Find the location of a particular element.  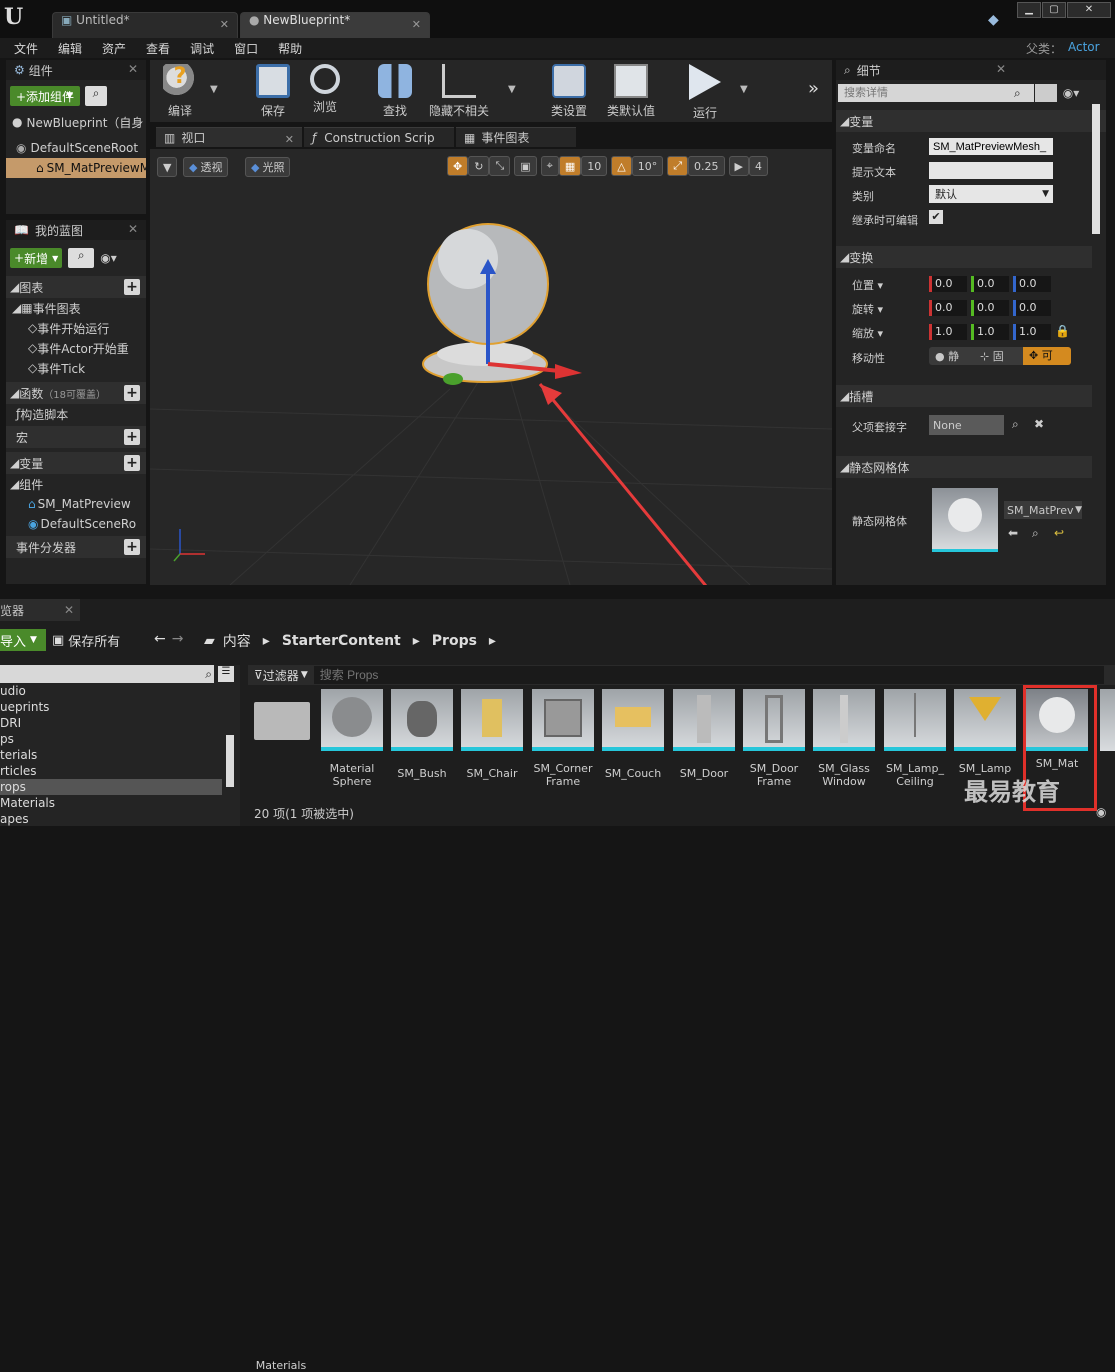

static-mesh-section: ◢ 静态网格体 is located at coordinates (964, 467).